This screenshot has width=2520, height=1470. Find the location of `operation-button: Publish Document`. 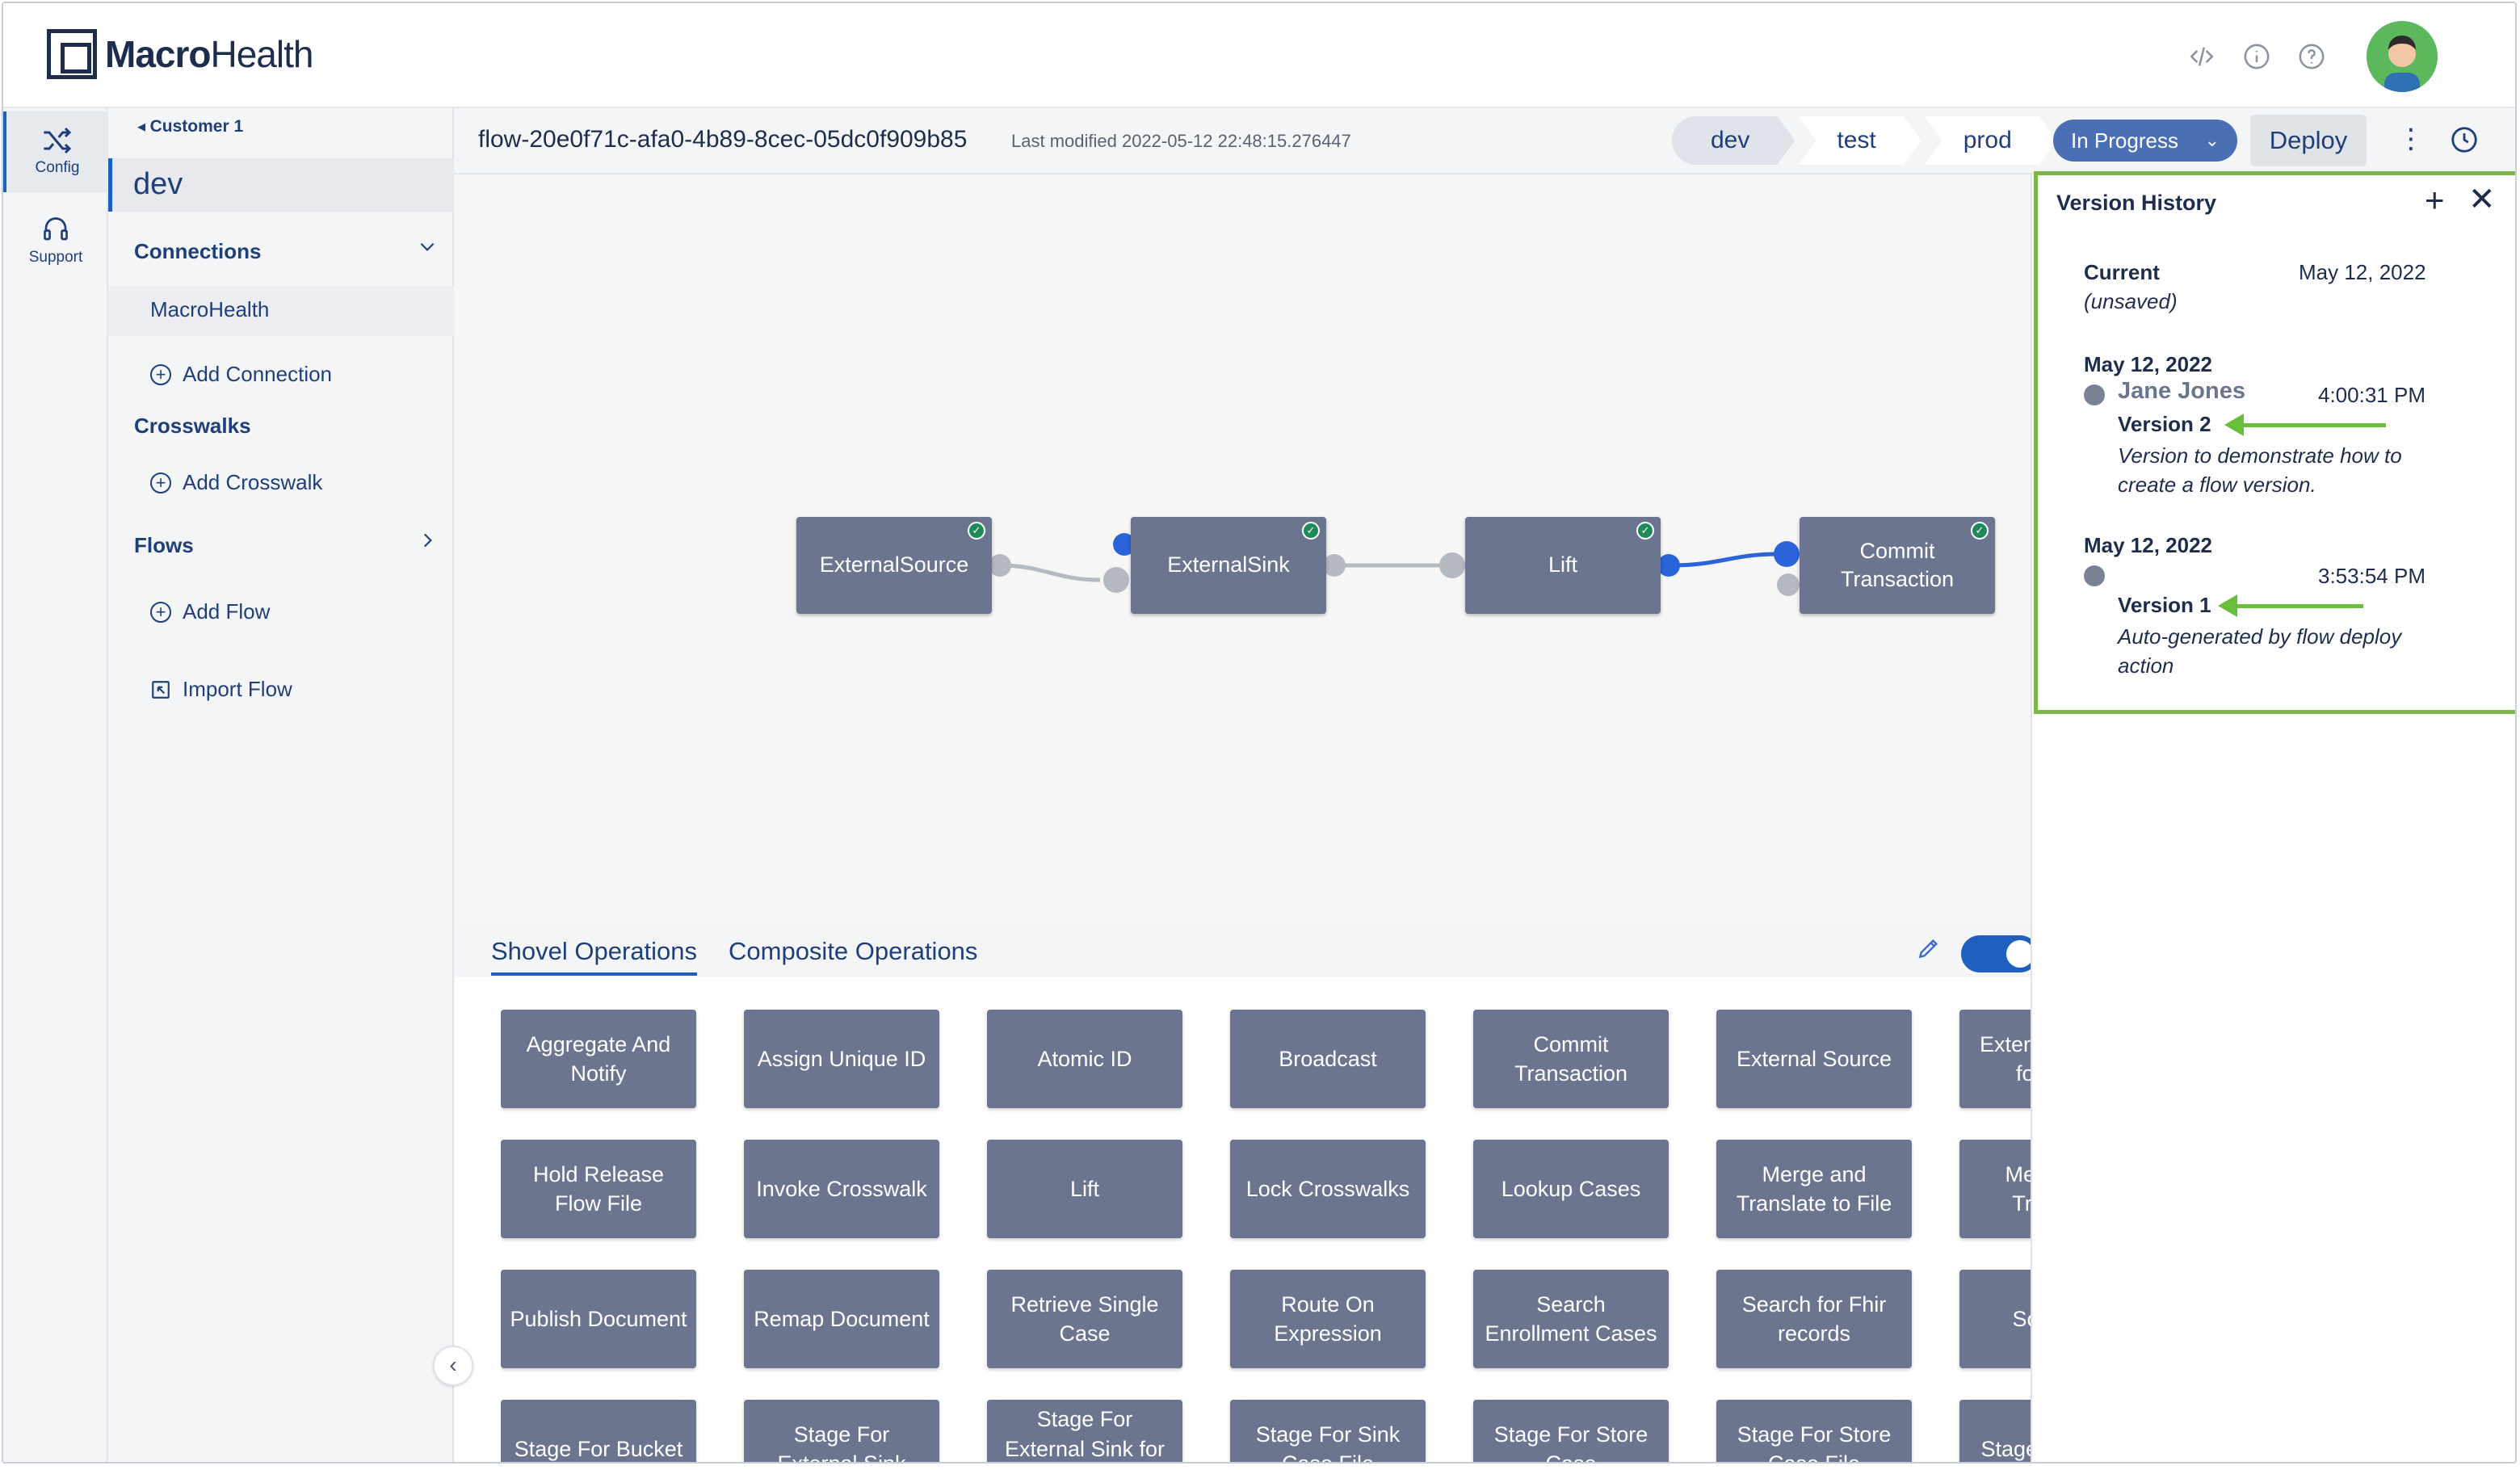

operation-button: Publish Document is located at coordinates (598, 1319).